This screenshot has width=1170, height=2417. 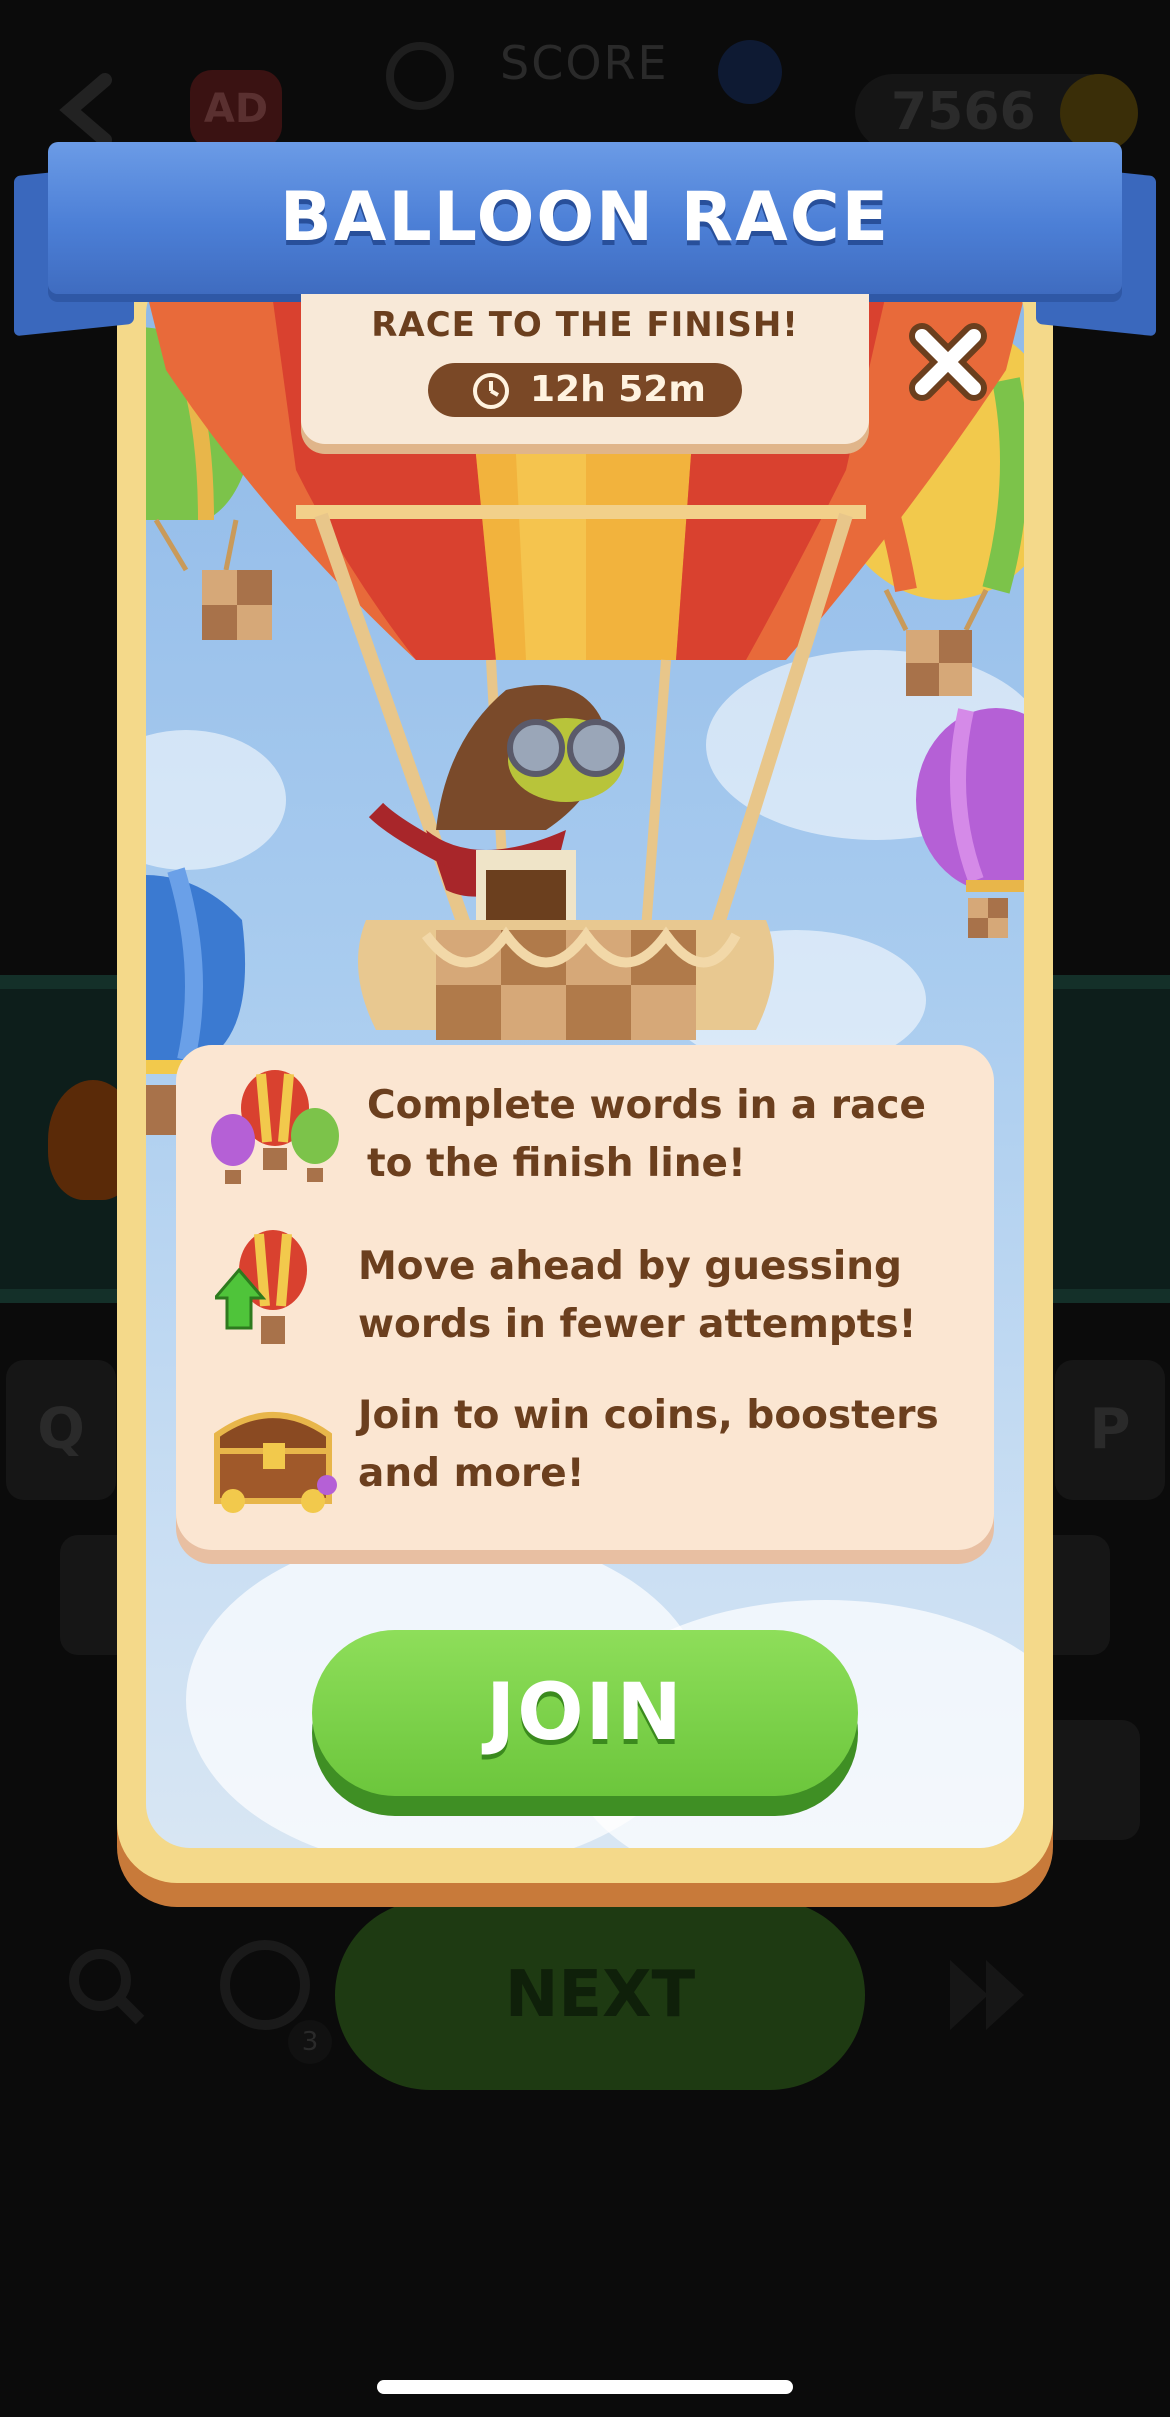 What do you see at coordinates (948, 362) in the screenshot?
I see `close-icon` at bounding box center [948, 362].